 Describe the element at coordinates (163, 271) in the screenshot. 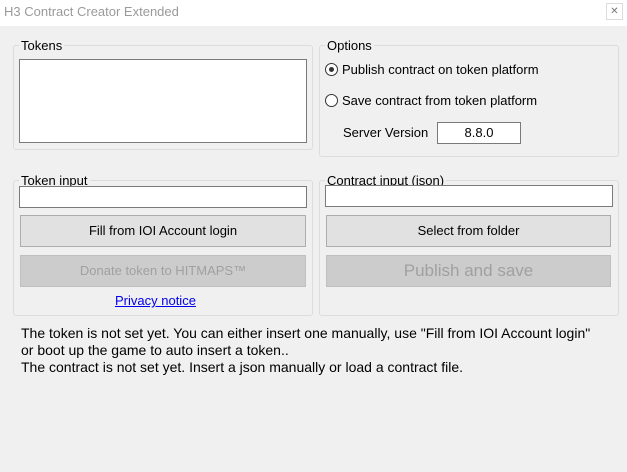

I see `donate-token-button: Donate token to HITMAPS™` at that location.